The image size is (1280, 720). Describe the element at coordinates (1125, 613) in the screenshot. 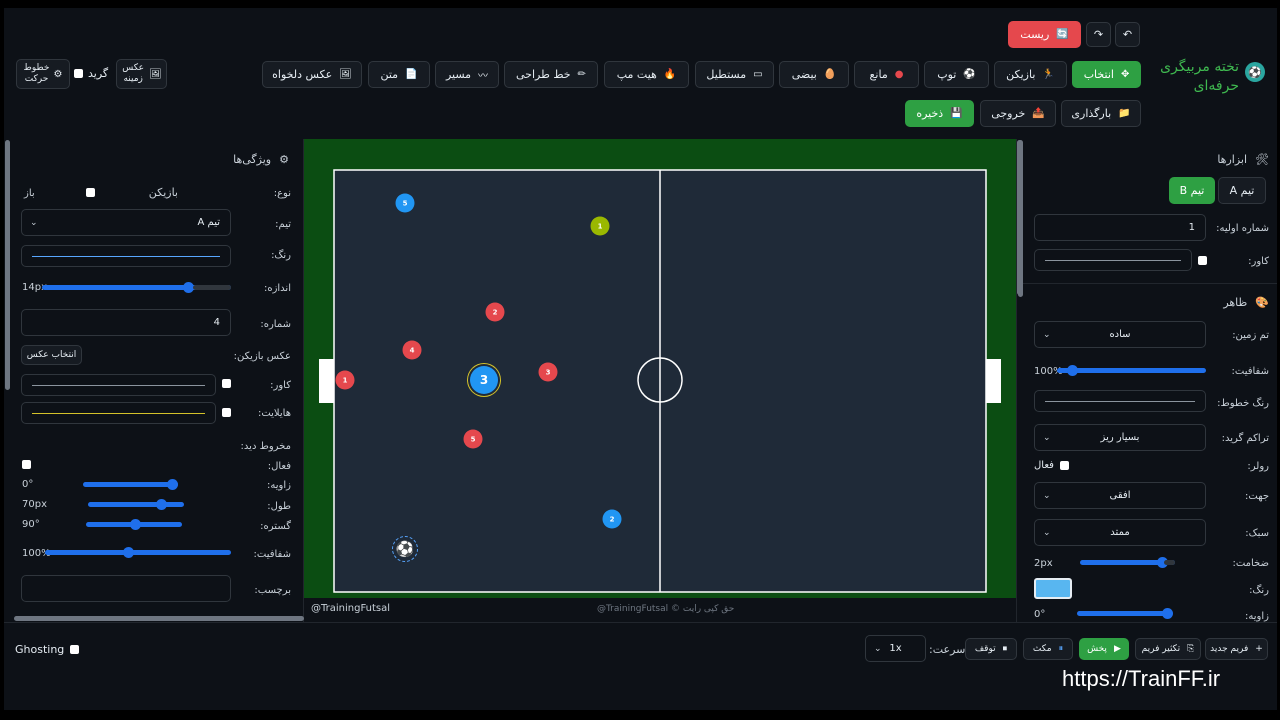

I see `angle-slider` at that location.